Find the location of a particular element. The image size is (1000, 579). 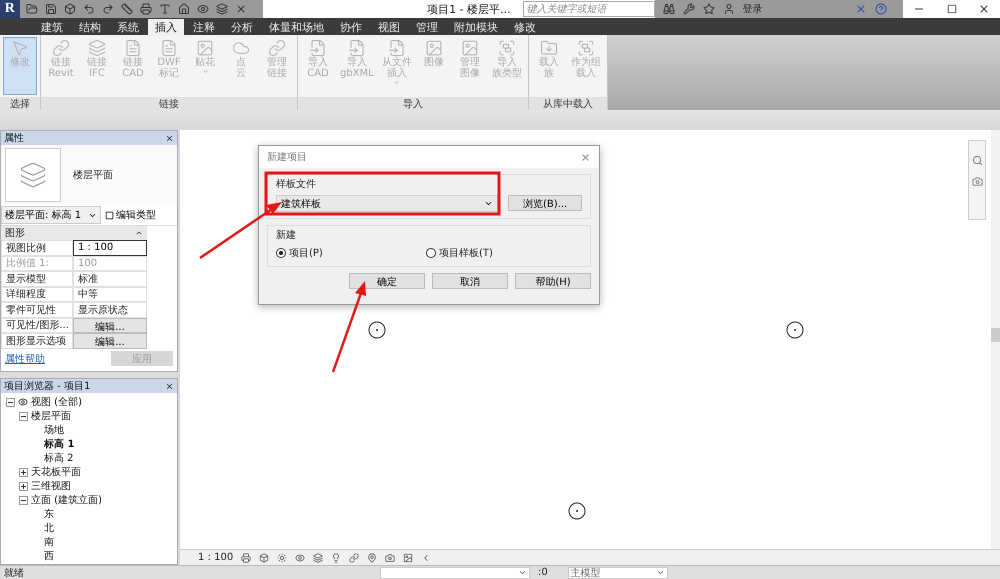

tree-item: 视图 (全部) is located at coordinates (56, 402).